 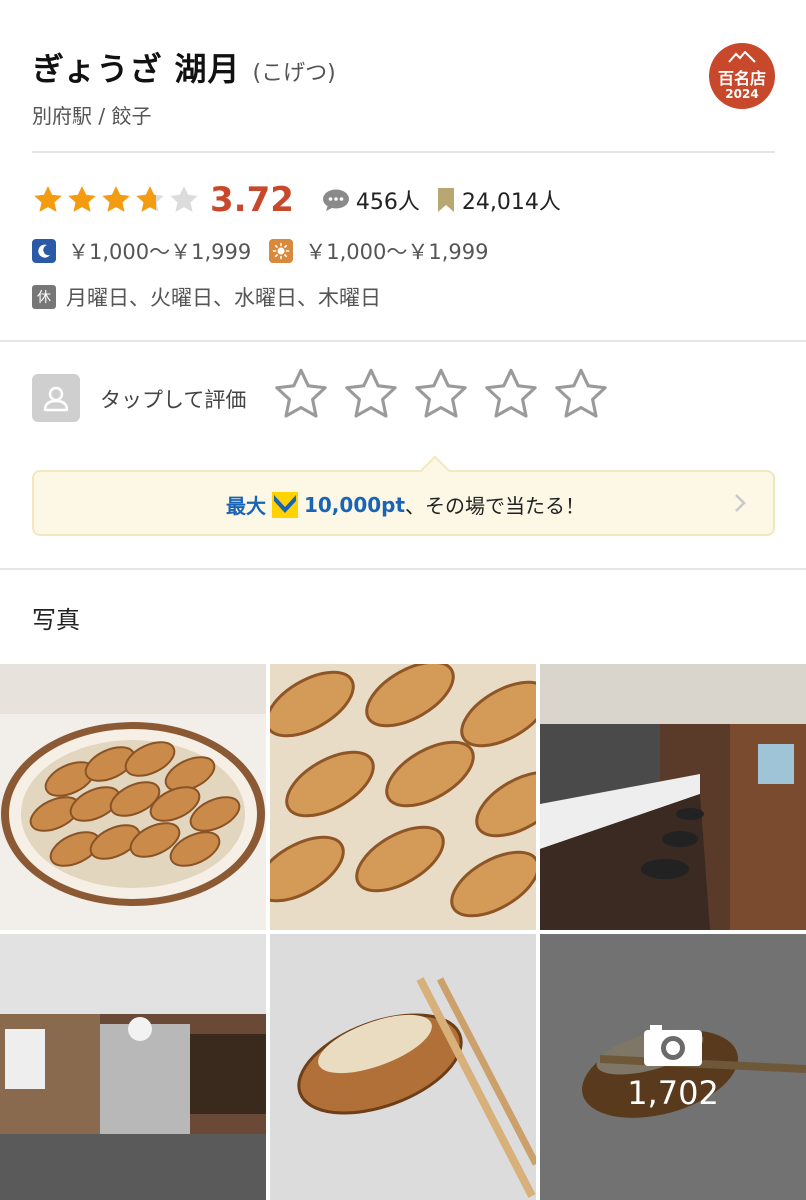 What do you see at coordinates (435, 471) in the screenshot?
I see `promo-caret` at bounding box center [435, 471].